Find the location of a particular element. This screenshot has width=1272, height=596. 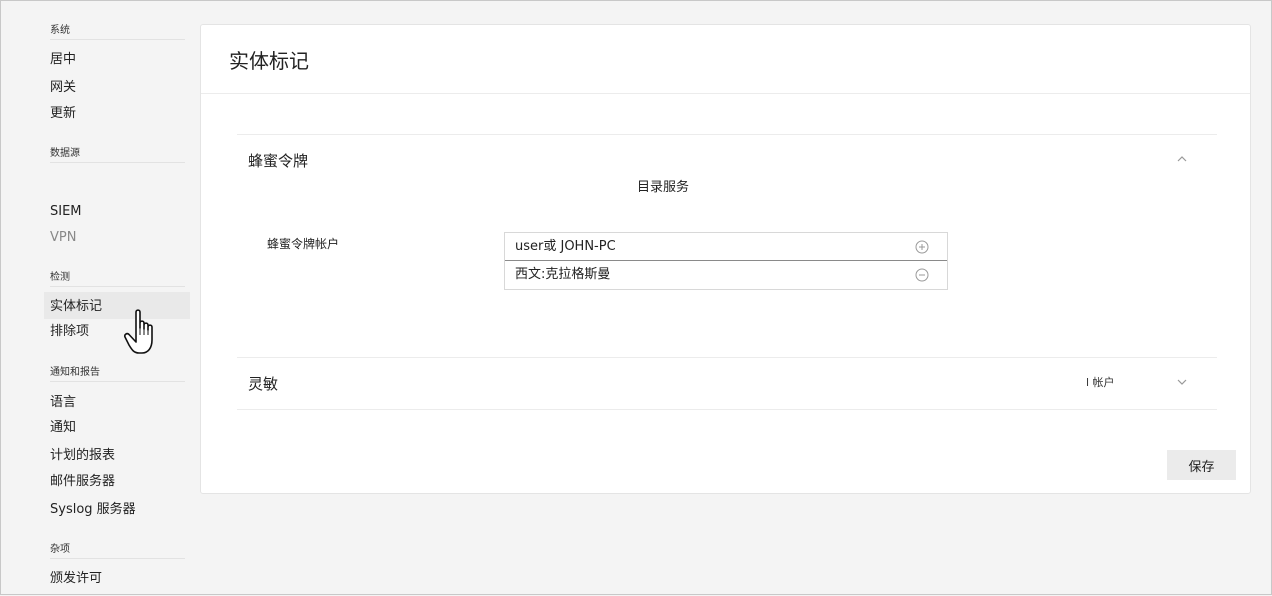

sidebar-item-gateway: 网关 is located at coordinates (63, 88).